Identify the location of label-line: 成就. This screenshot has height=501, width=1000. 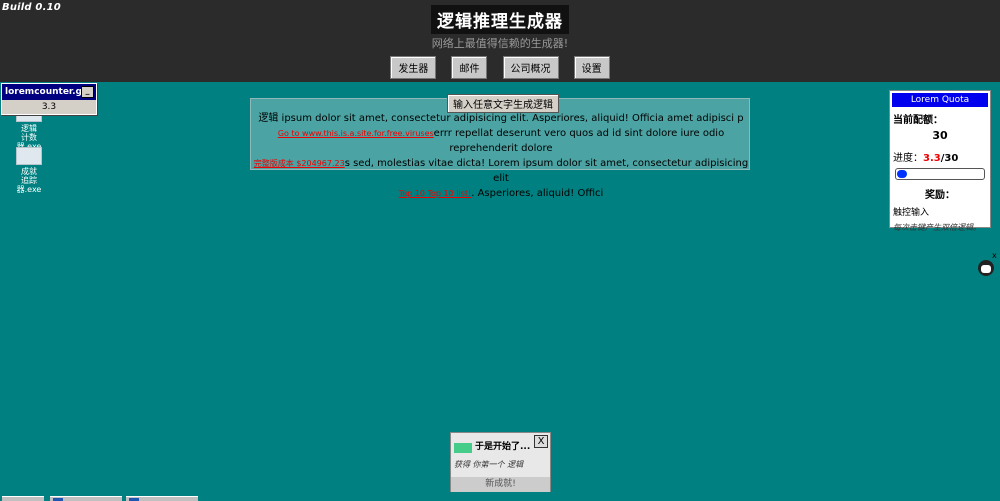
(29, 171).